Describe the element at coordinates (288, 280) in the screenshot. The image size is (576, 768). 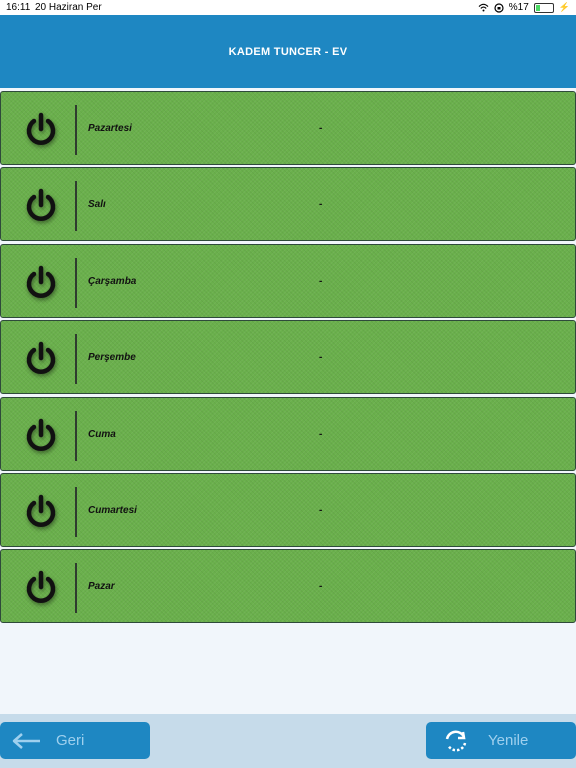
I see `schedule-row: Çarşamba -` at that location.